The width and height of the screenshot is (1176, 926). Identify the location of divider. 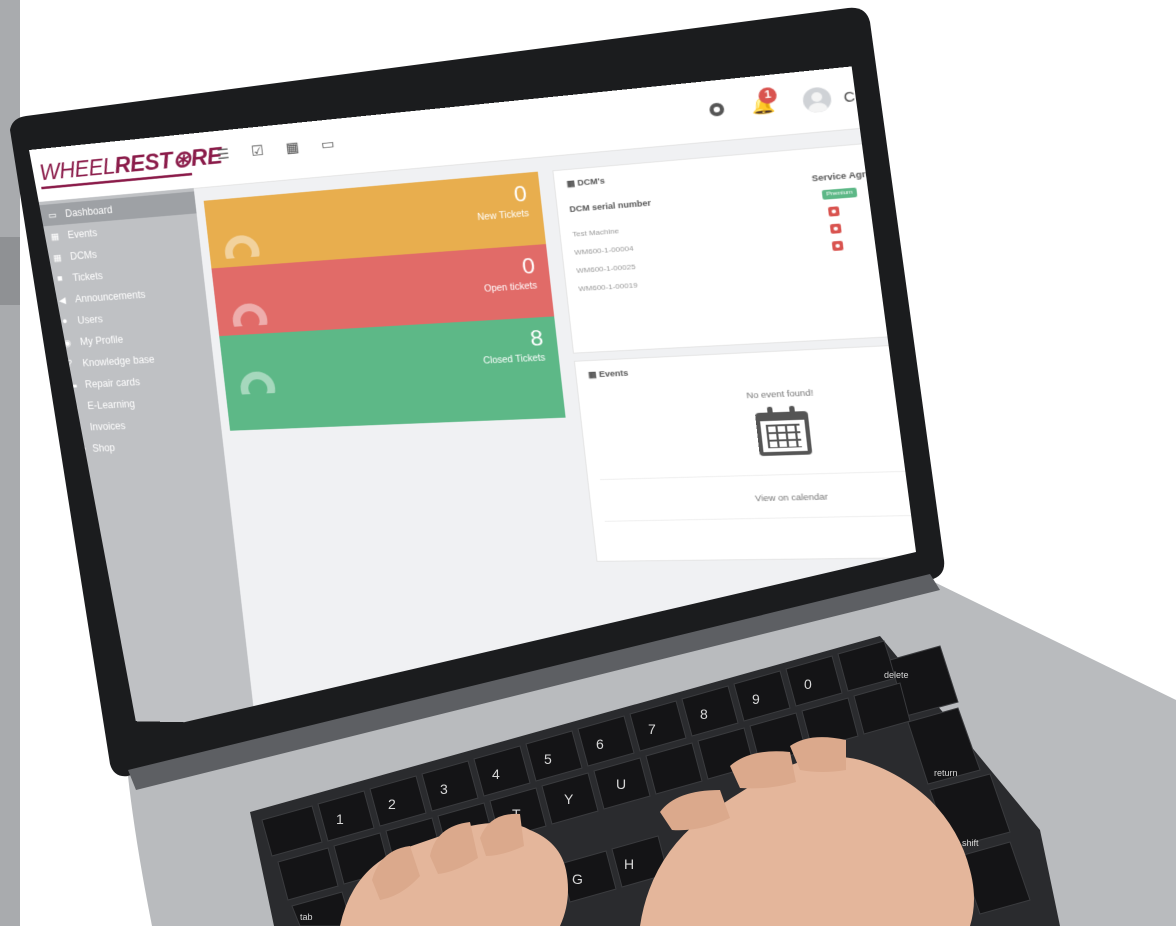
(757, 474).